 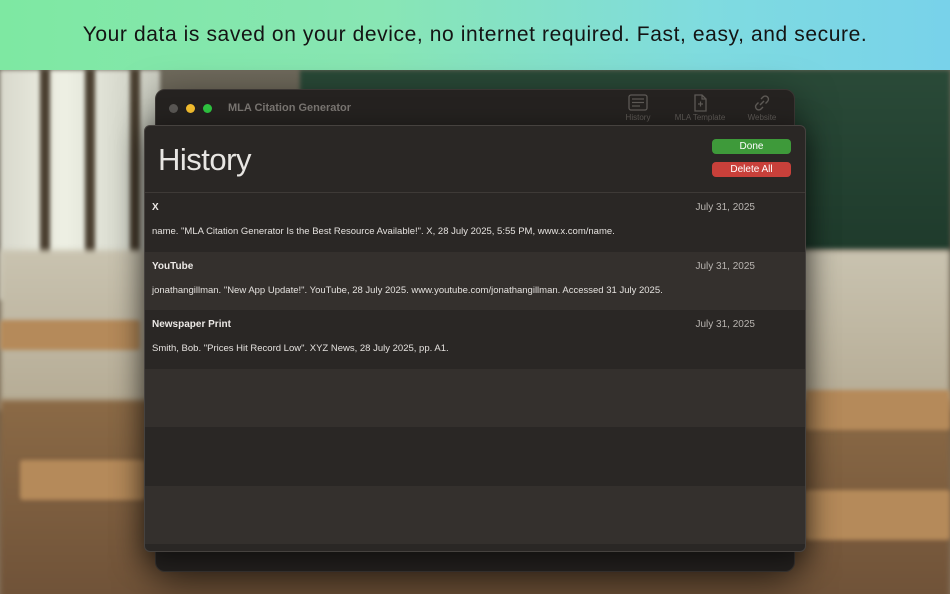 What do you see at coordinates (762, 117) in the screenshot?
I see `toolbar-website-label: Website` at bounding box center [762, 117].